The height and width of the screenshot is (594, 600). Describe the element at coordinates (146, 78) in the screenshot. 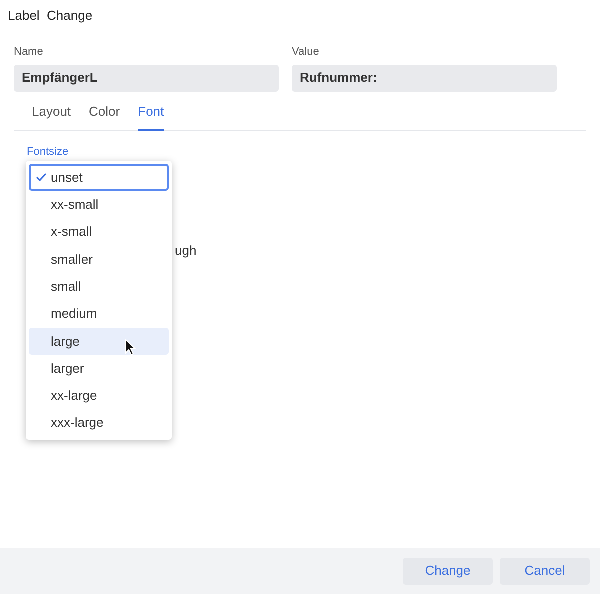

I see `text-field: EmpfängerL` at that location.